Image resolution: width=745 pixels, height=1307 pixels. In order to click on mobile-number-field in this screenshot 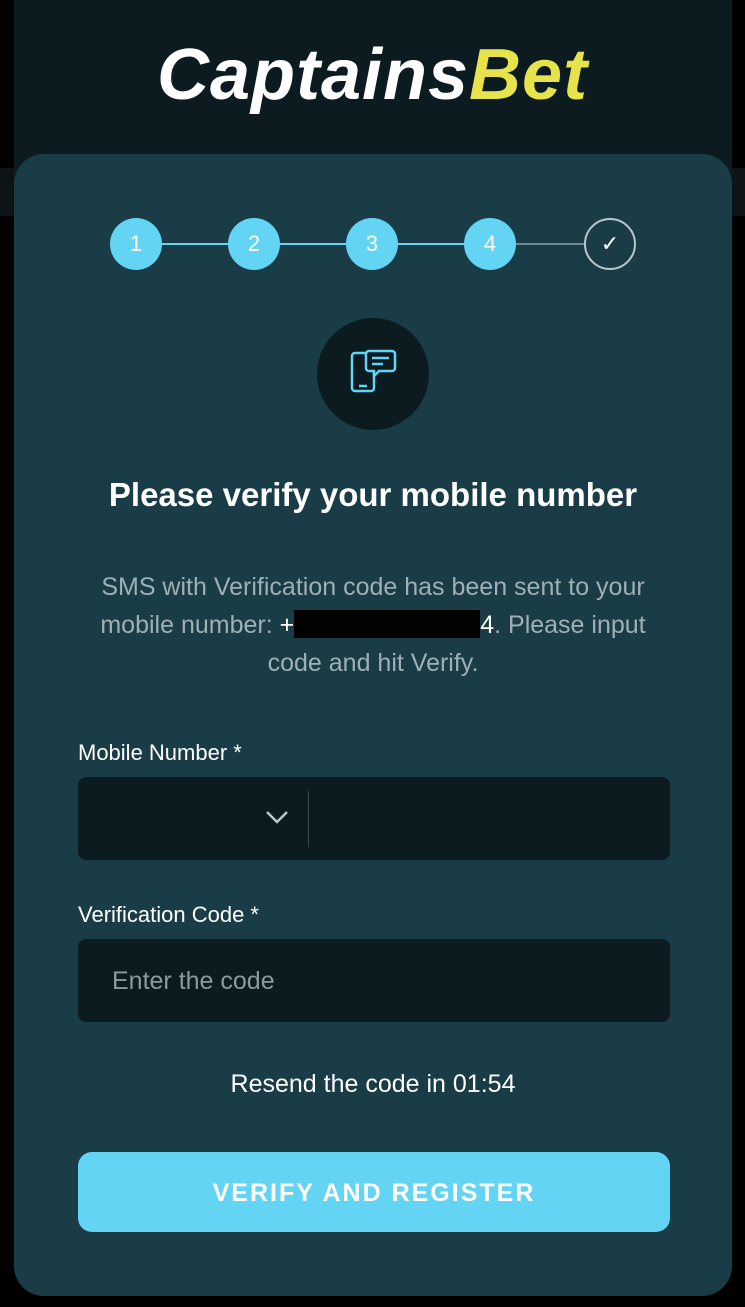, I will do `click(374, 819)`.